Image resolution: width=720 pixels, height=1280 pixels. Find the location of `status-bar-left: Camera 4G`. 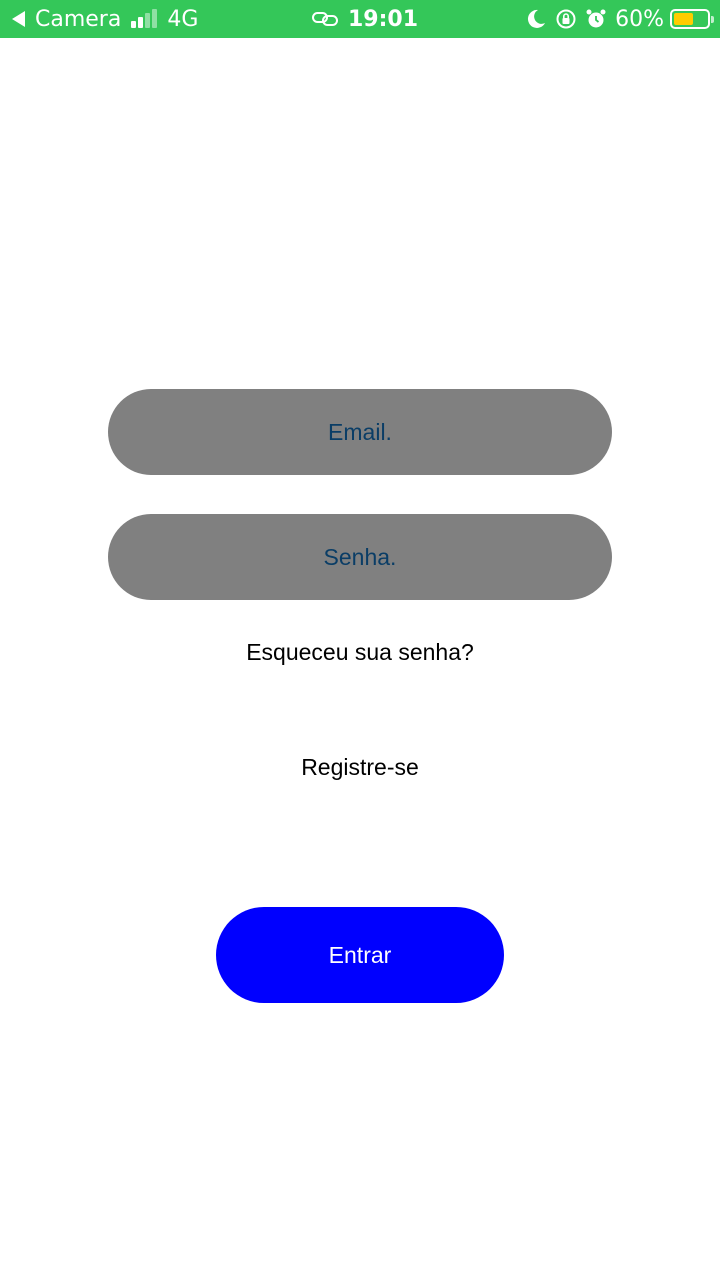

status-bar-left: Camera 4G is located at coordinates (105, 19).